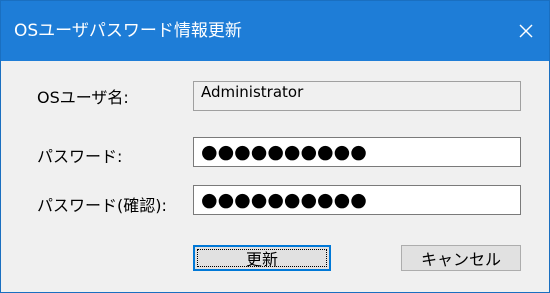 The width and height of the screenshot is (550, 293). I want to click on close-button, so click(526, 31).